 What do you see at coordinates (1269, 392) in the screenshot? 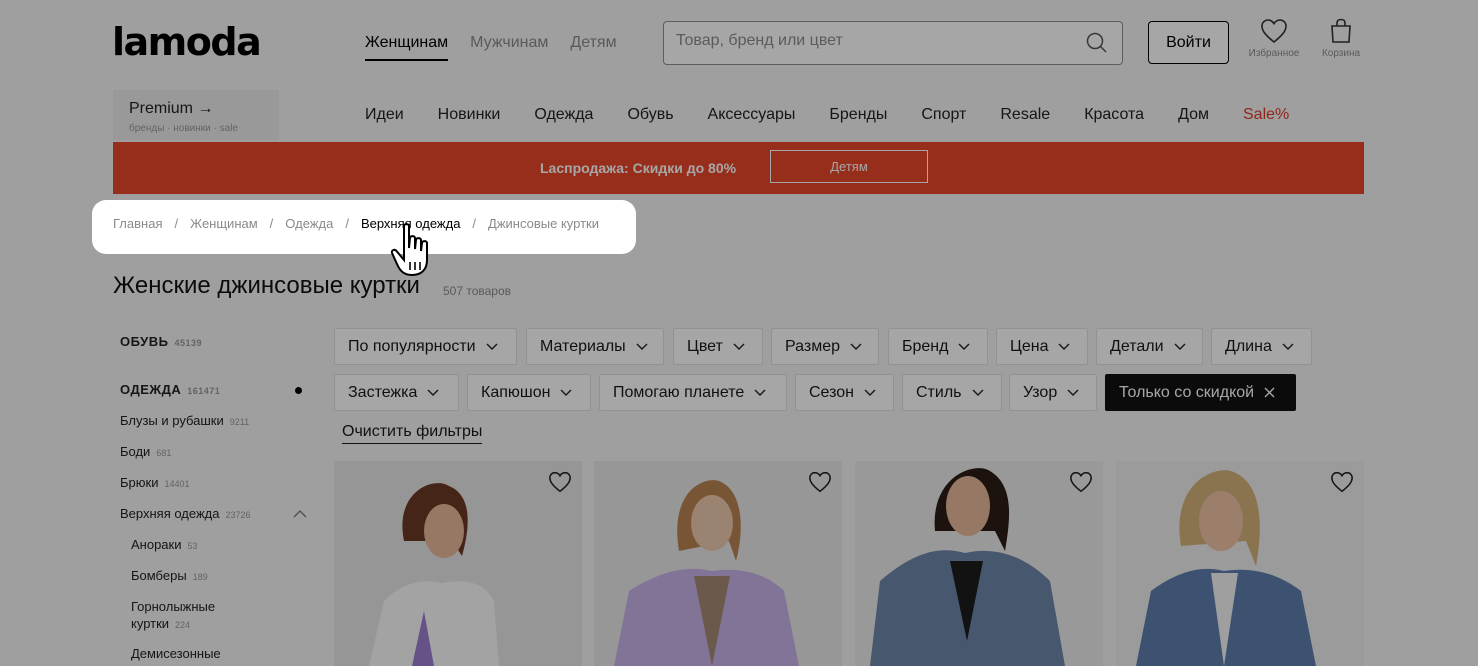
I see `close-icon` at bounding box center [1269, 392].